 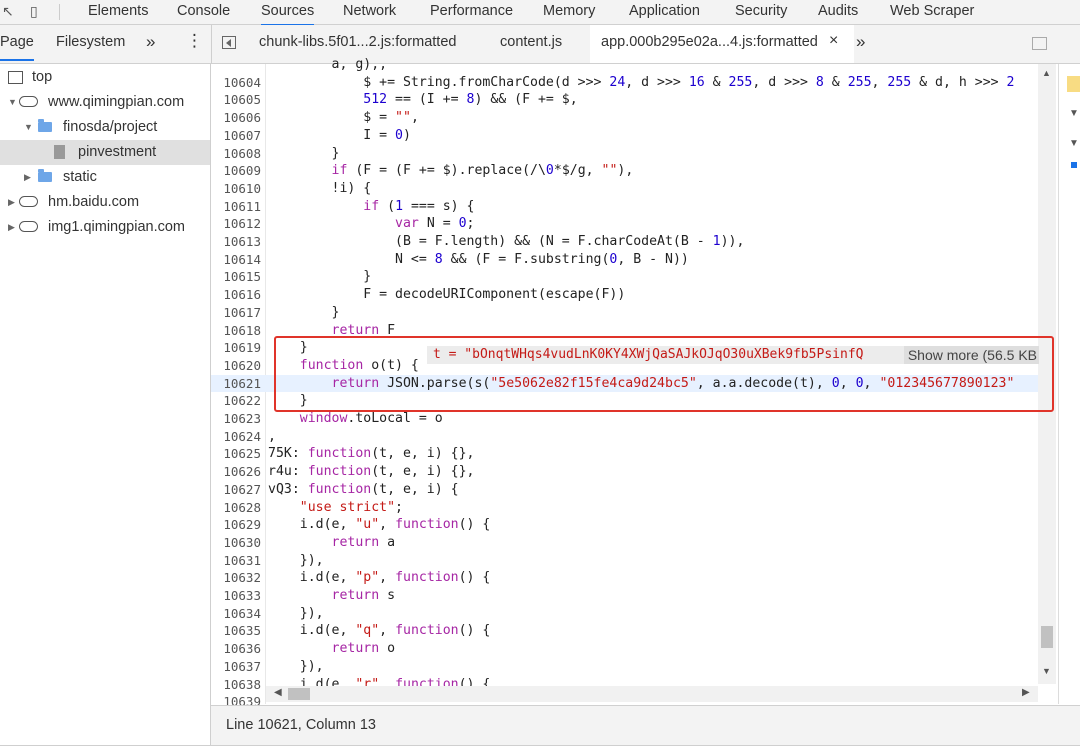 I want to click on line-number: 10617, so click(x=236, y=313).